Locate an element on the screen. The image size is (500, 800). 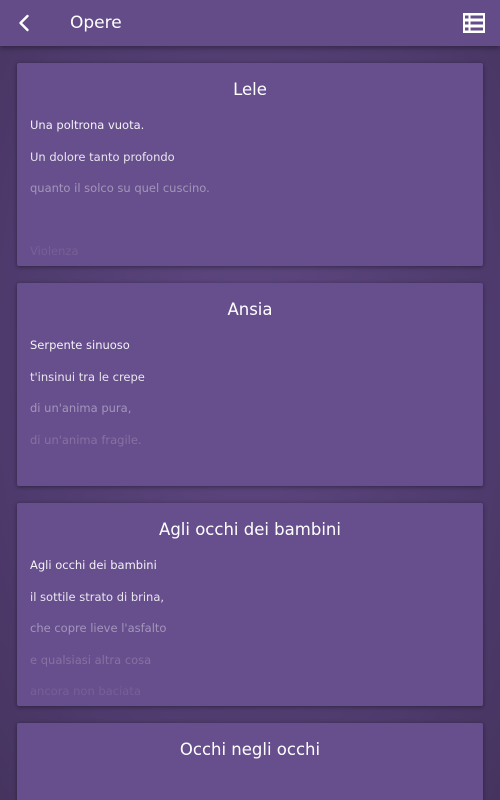
poem-line: il sottile strato di brina, is located at coordinates (97, 597).